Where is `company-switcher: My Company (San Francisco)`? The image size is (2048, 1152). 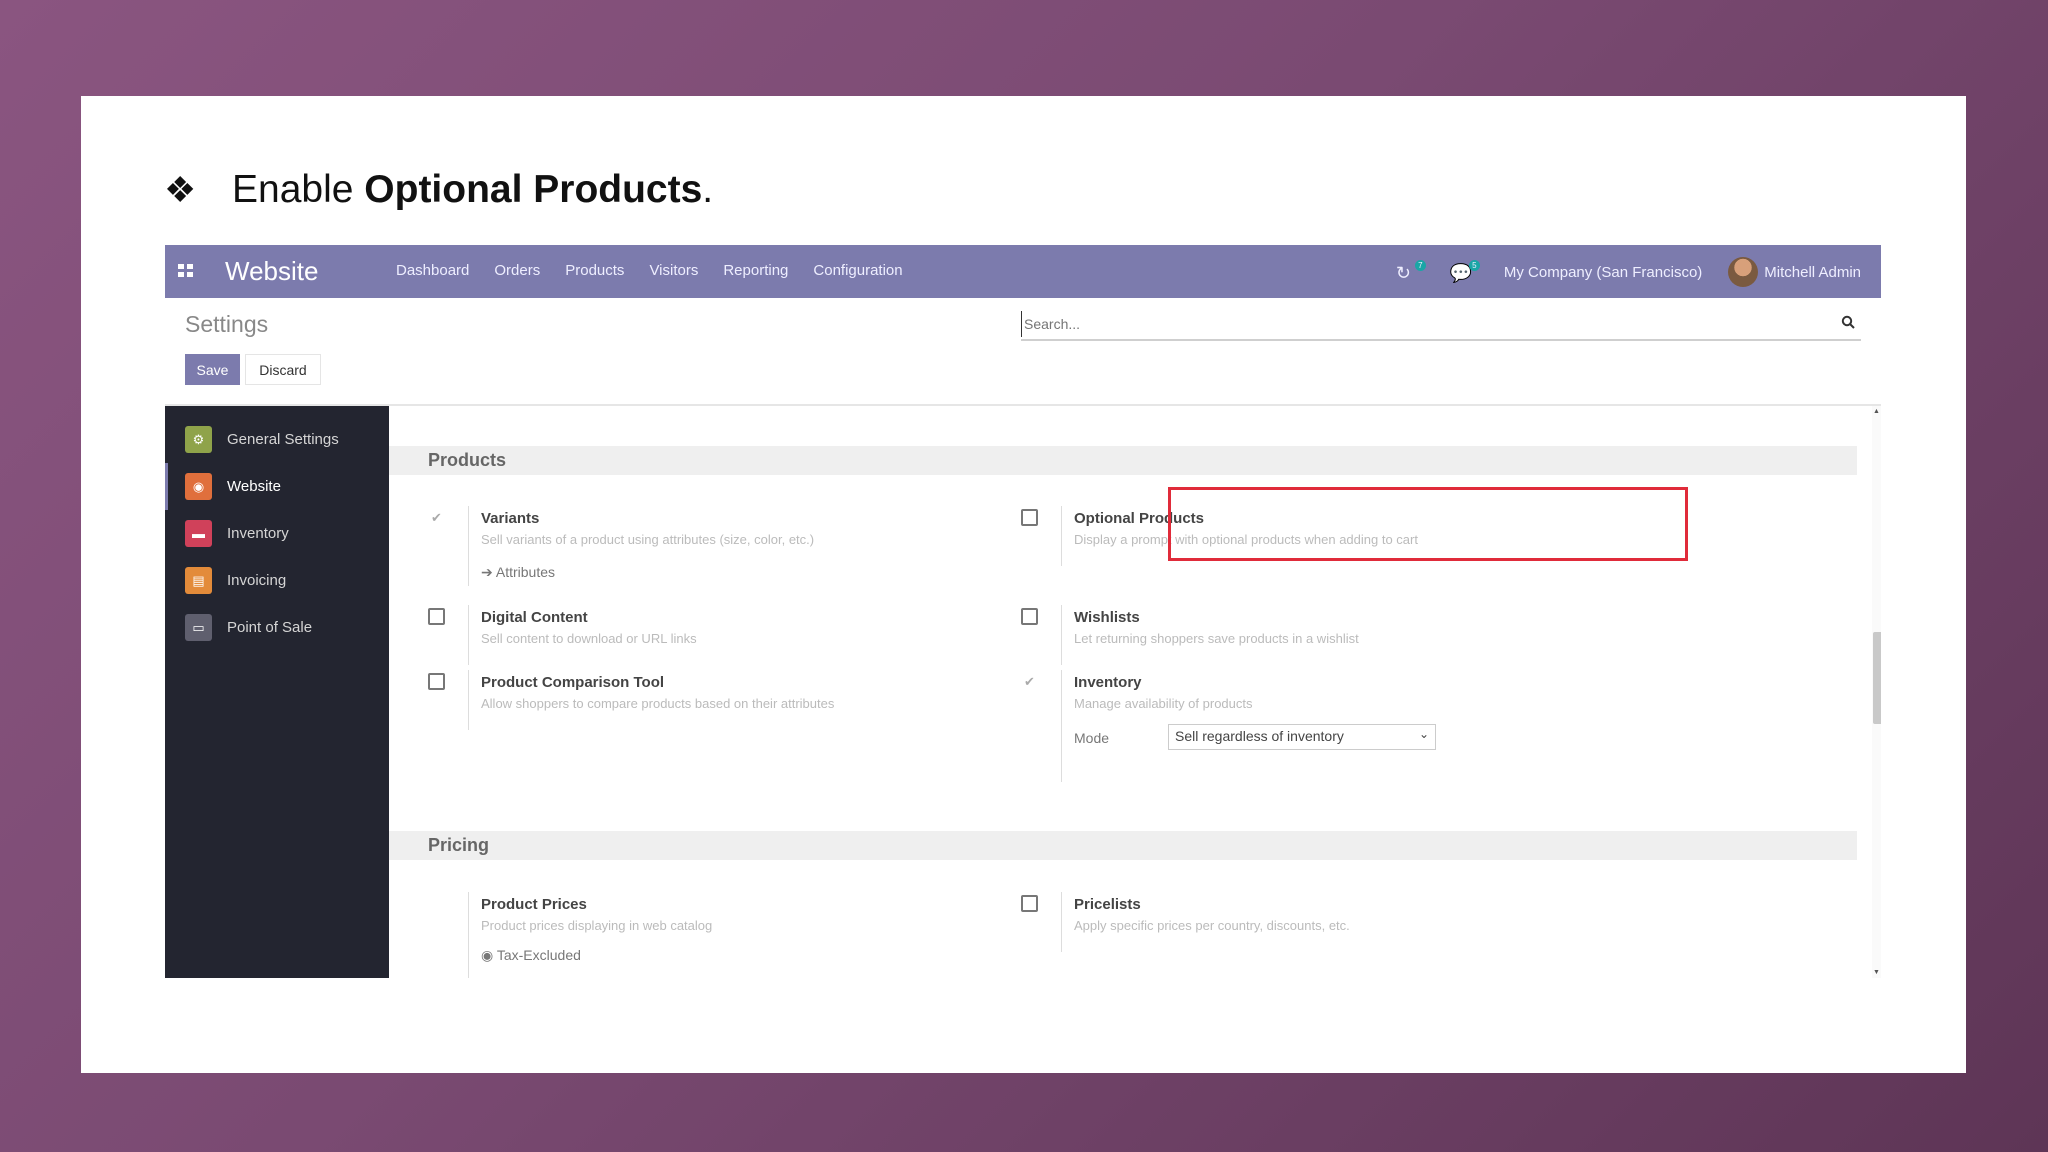 company-switcher: My Company (San Francisco) is located at coordinates (1603, 272).